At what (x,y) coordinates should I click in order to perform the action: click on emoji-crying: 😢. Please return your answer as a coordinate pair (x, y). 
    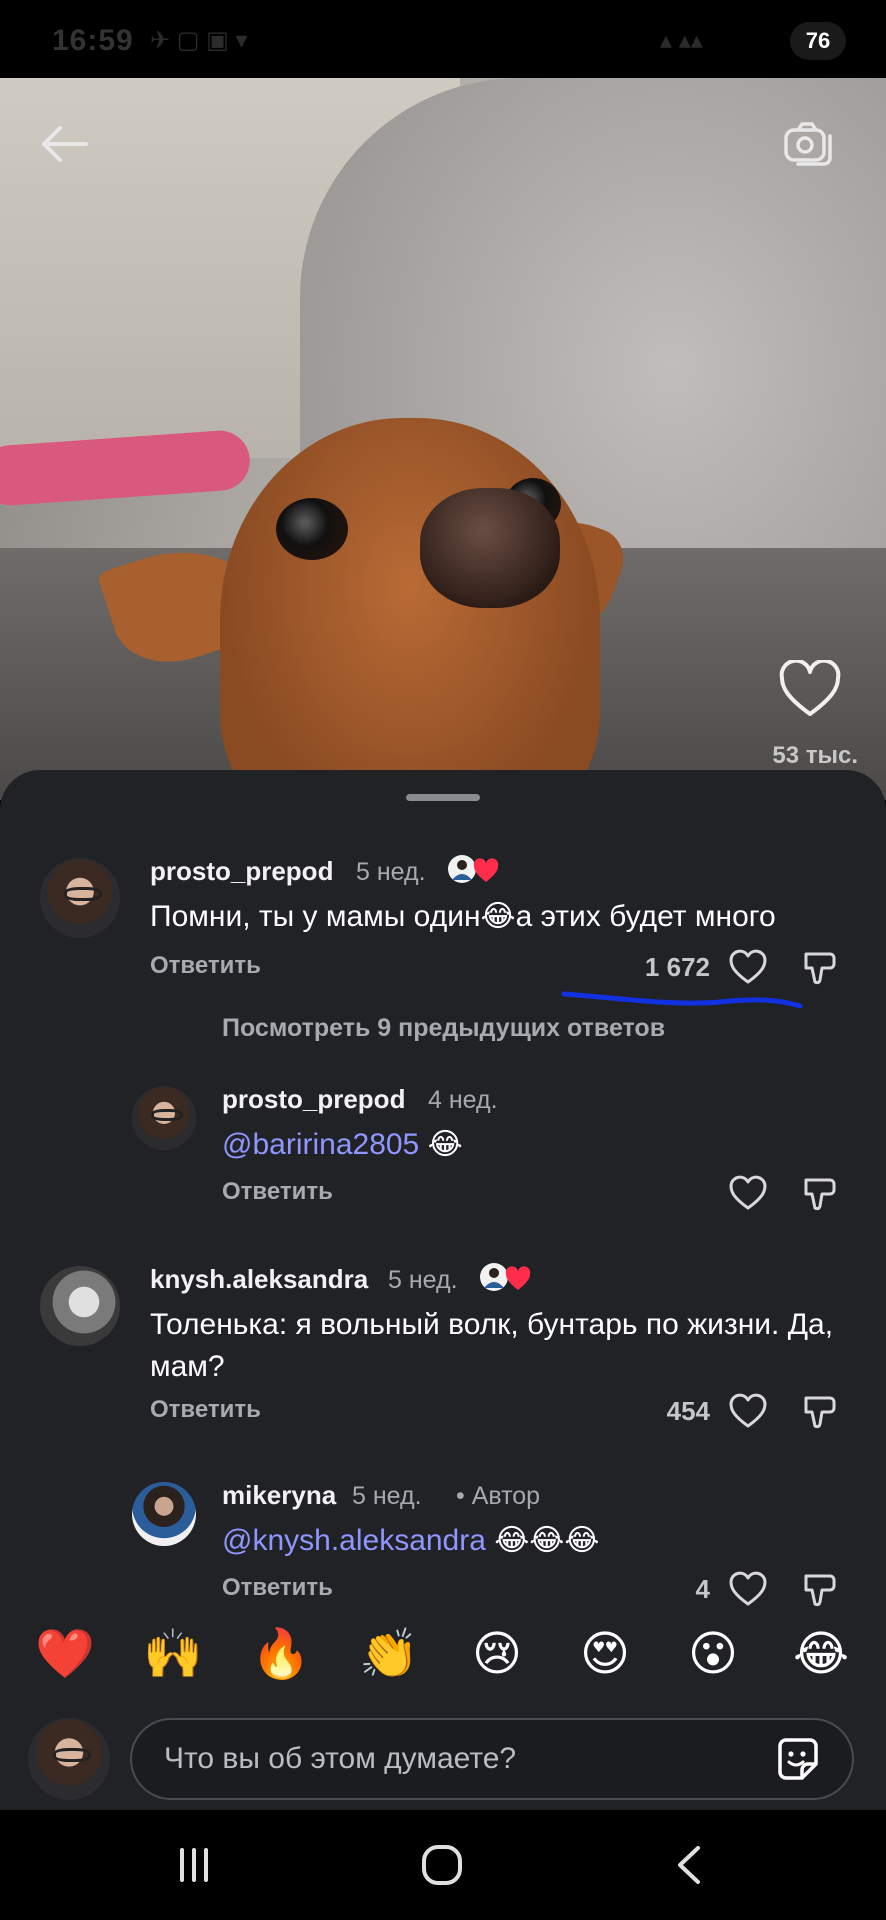
    Looking at the image, I should click on (497, 1655).